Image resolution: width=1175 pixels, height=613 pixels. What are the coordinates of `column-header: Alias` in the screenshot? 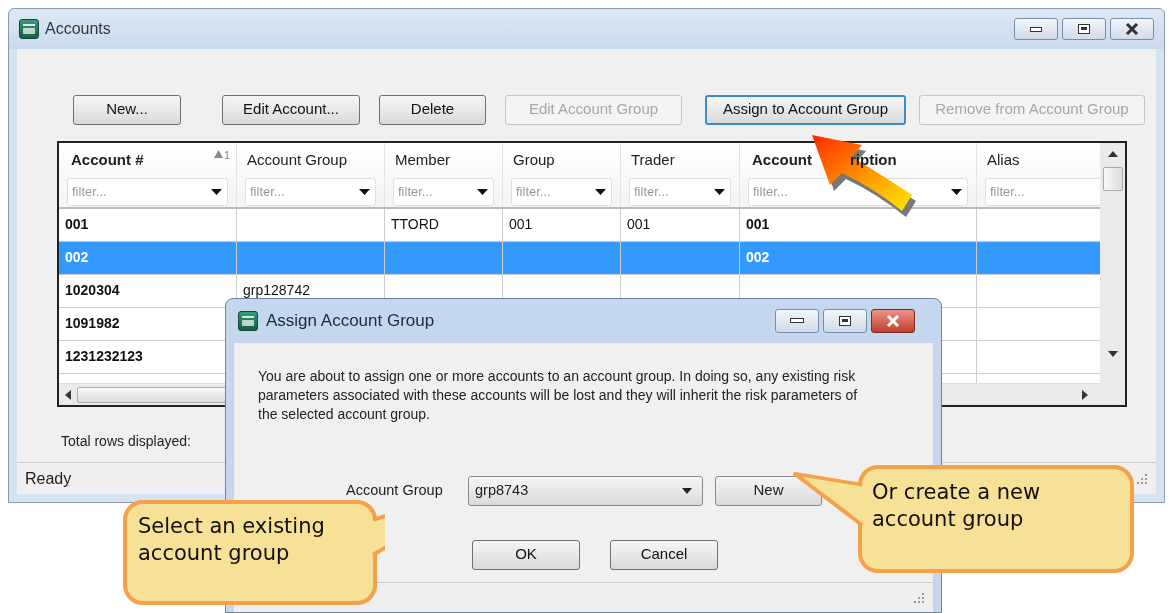 It's located at (1002, 160).